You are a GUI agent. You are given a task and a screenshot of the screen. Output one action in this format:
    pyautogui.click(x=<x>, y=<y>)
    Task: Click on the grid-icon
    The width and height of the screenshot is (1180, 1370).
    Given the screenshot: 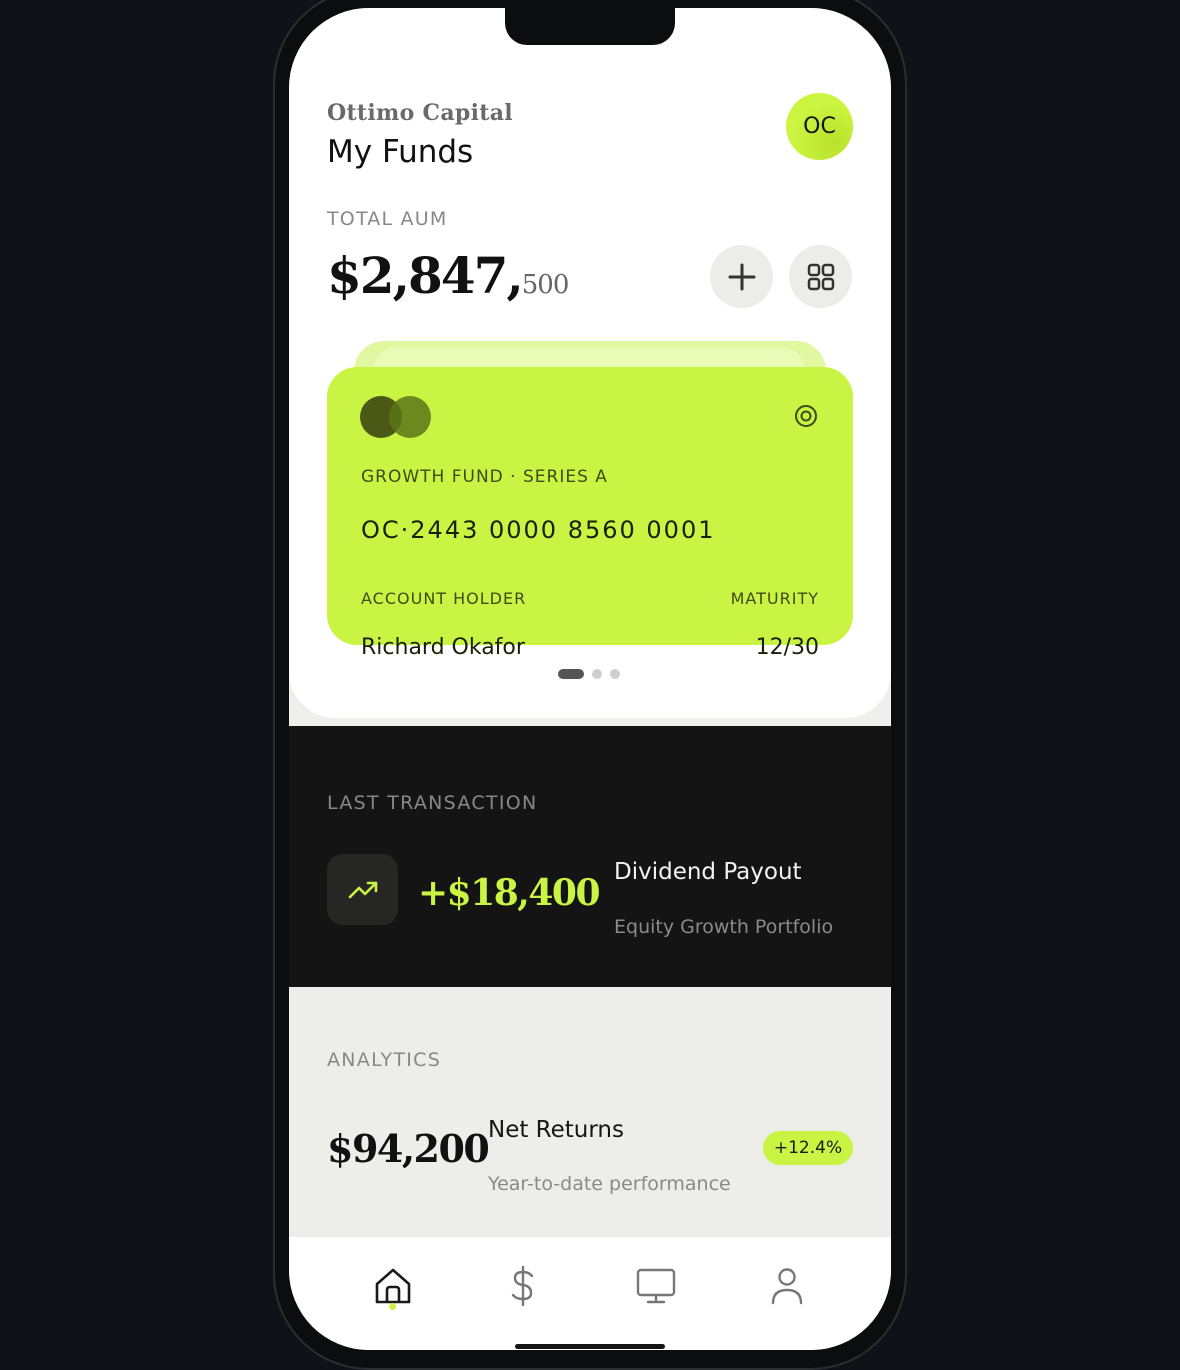 What is the action you would take?
    pyautogui.click(x=820, y=276)
    